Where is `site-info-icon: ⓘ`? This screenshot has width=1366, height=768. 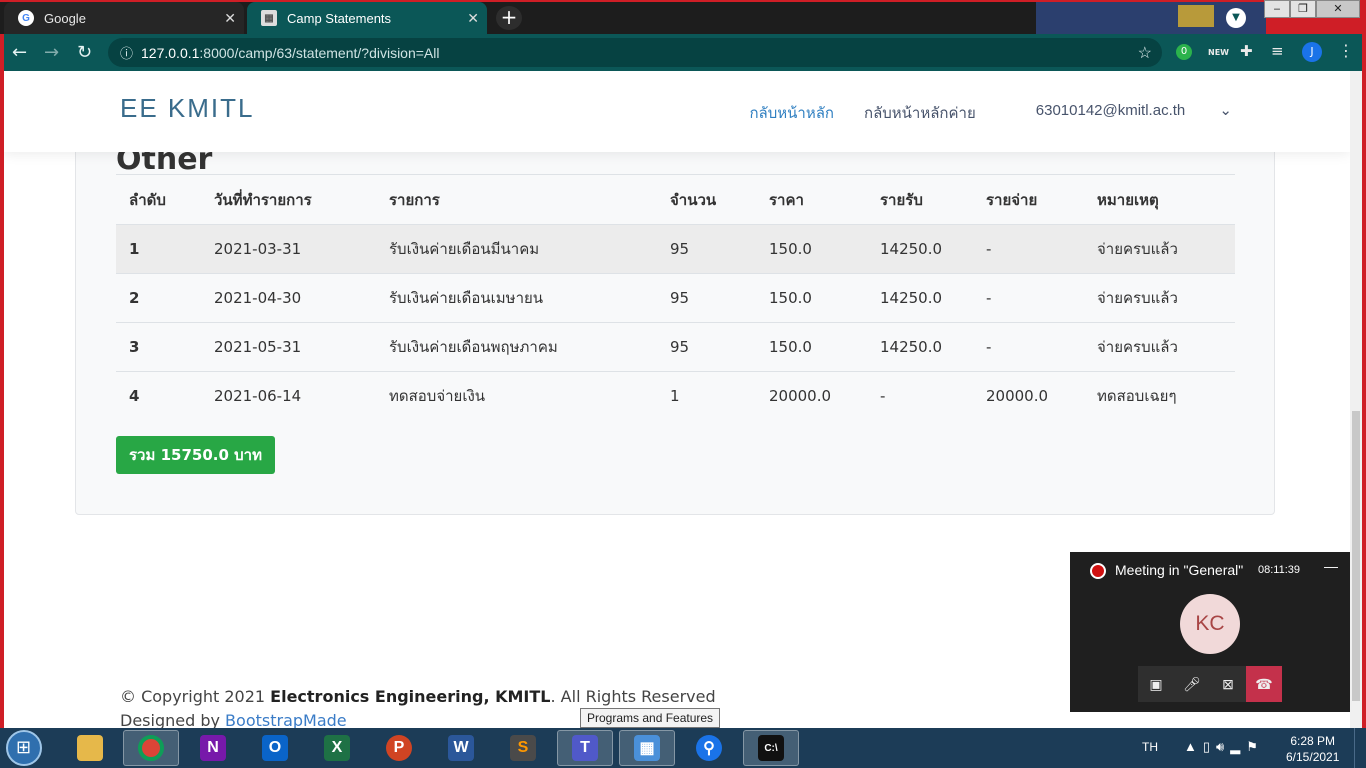 site-info-icon: ⓘ is located at coordinates (126, 52).